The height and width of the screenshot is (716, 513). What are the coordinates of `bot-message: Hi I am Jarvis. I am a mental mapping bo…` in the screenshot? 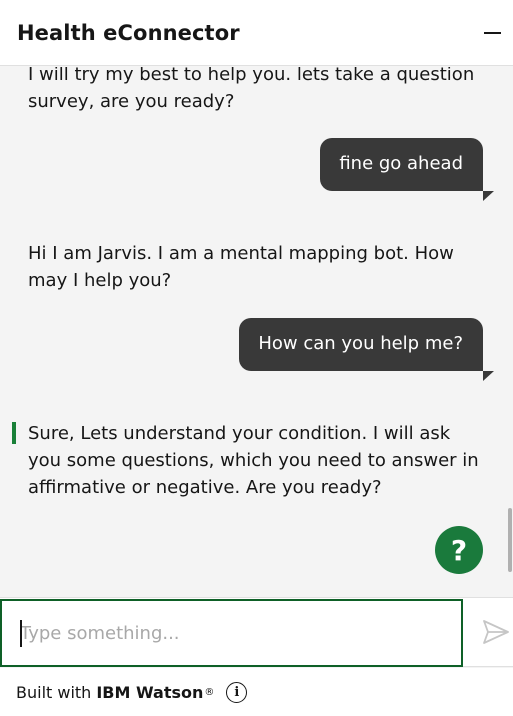 It's located at (241, 267).